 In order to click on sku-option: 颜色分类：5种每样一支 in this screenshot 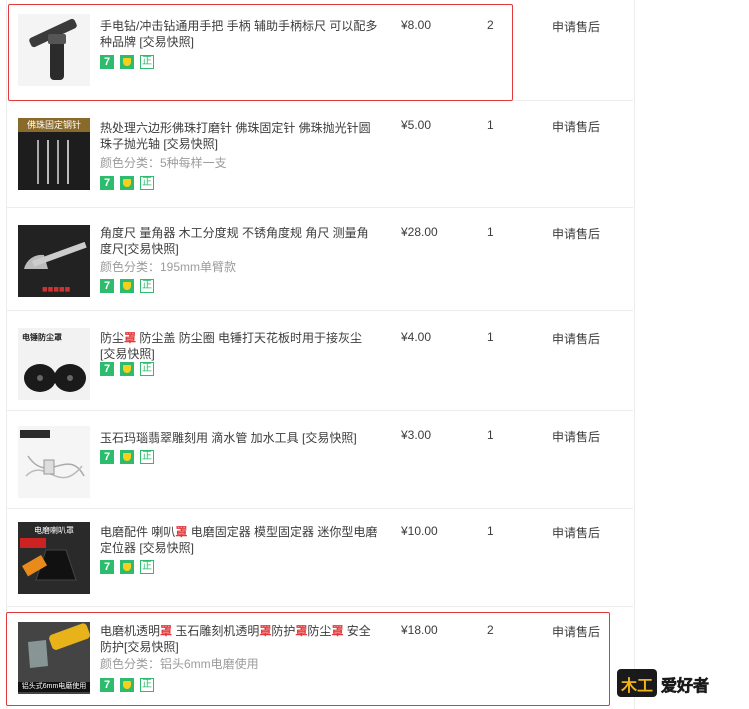, I will do `click(163, 163)`.